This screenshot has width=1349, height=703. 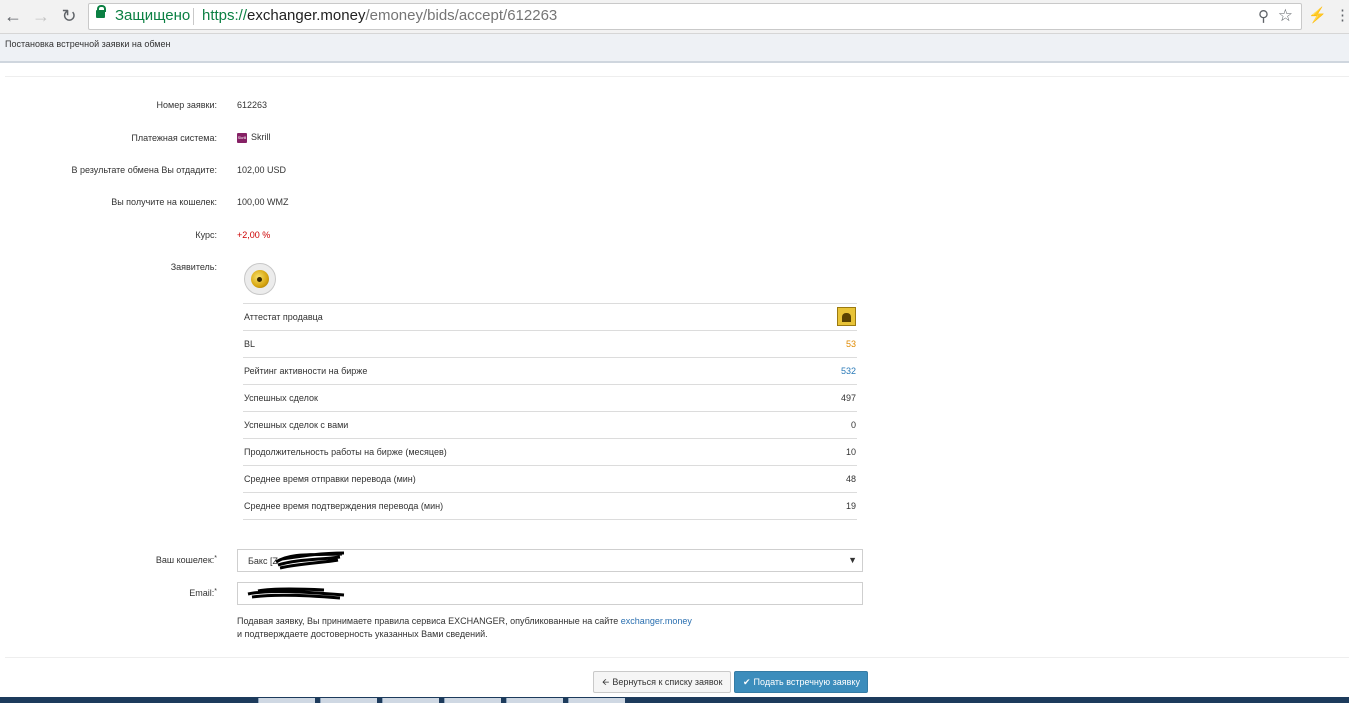 I want to click on address-separator, so click(x=193, y=16).